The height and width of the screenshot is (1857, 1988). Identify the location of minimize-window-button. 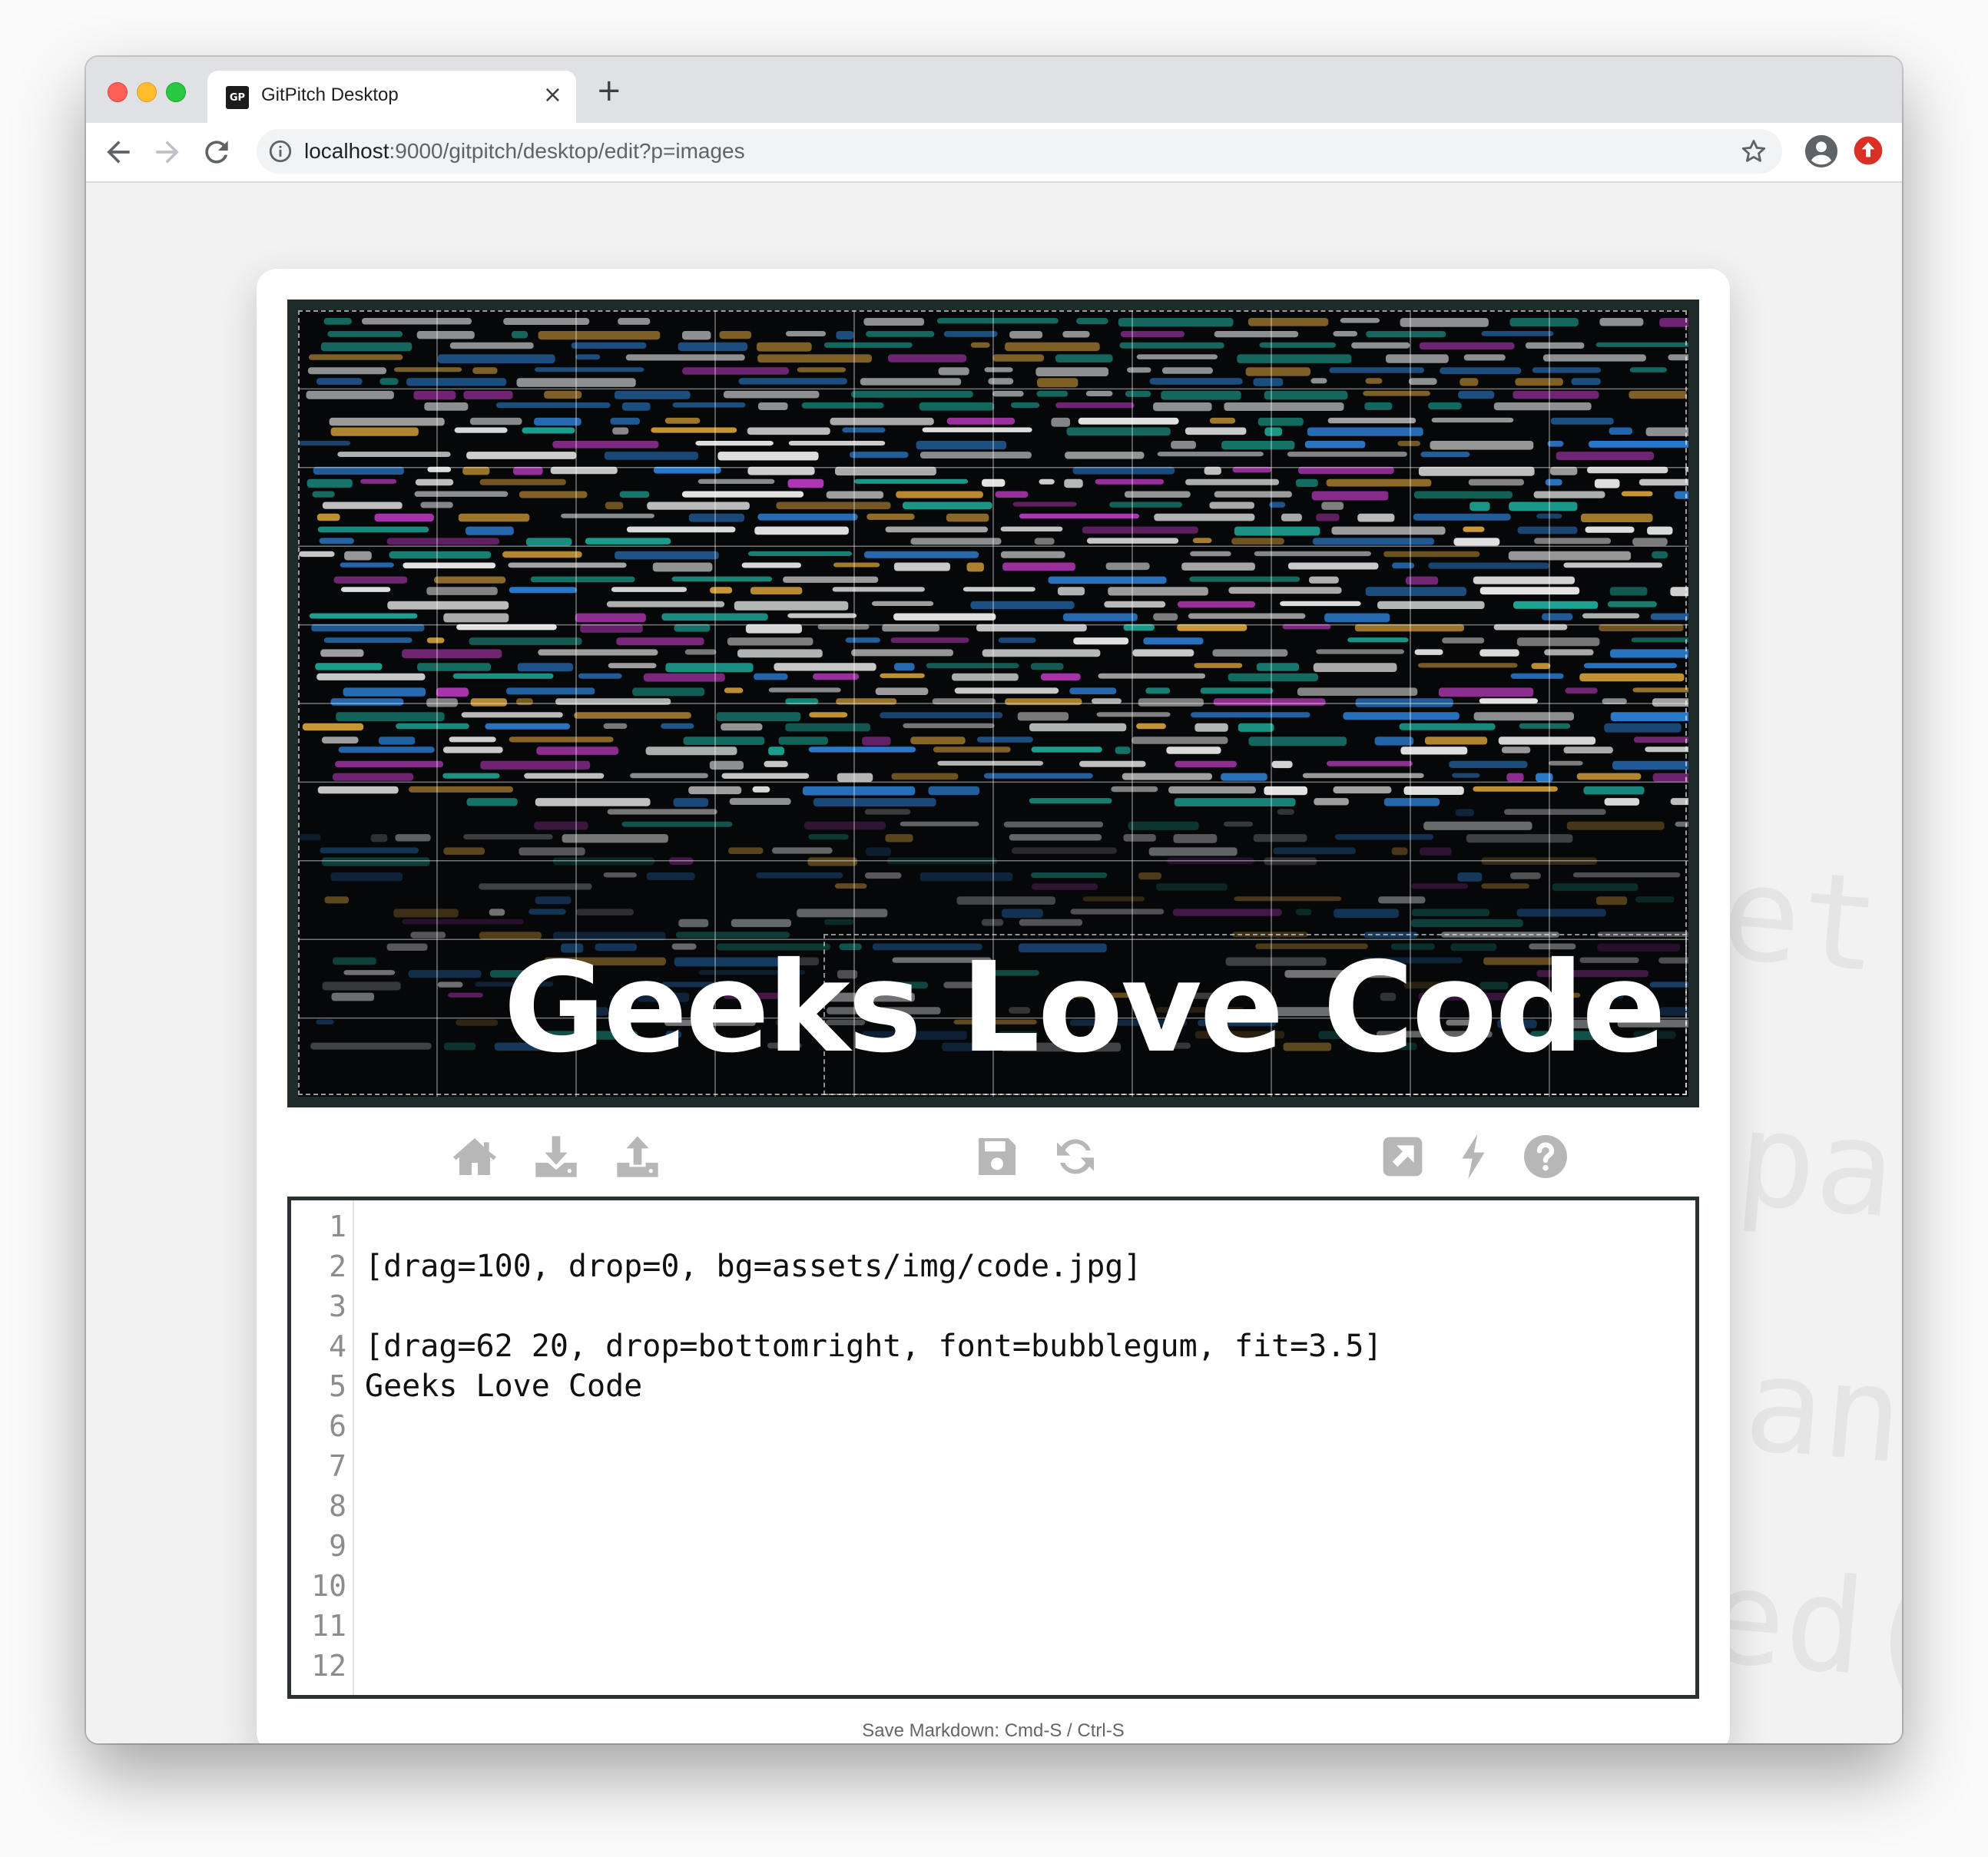
(147, 92).